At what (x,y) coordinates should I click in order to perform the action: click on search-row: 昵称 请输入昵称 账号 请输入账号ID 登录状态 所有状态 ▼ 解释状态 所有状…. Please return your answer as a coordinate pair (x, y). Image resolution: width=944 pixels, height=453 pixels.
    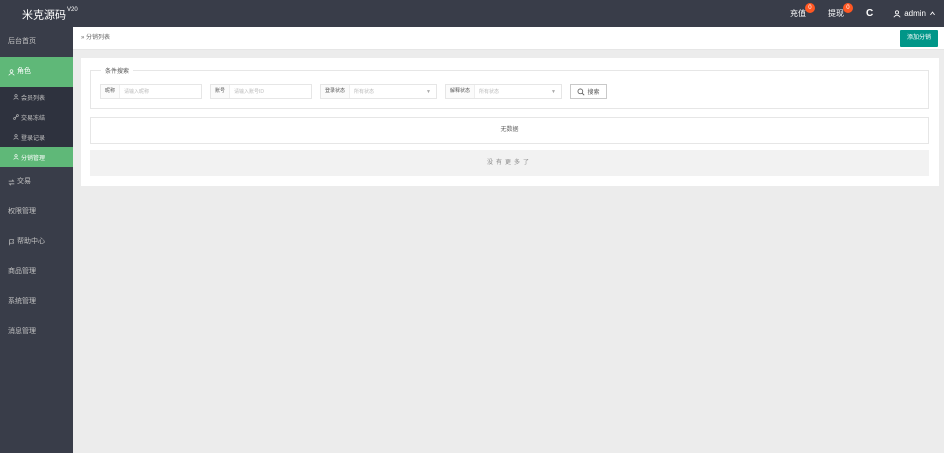
    Looking at the image, I should click on (353, 91).